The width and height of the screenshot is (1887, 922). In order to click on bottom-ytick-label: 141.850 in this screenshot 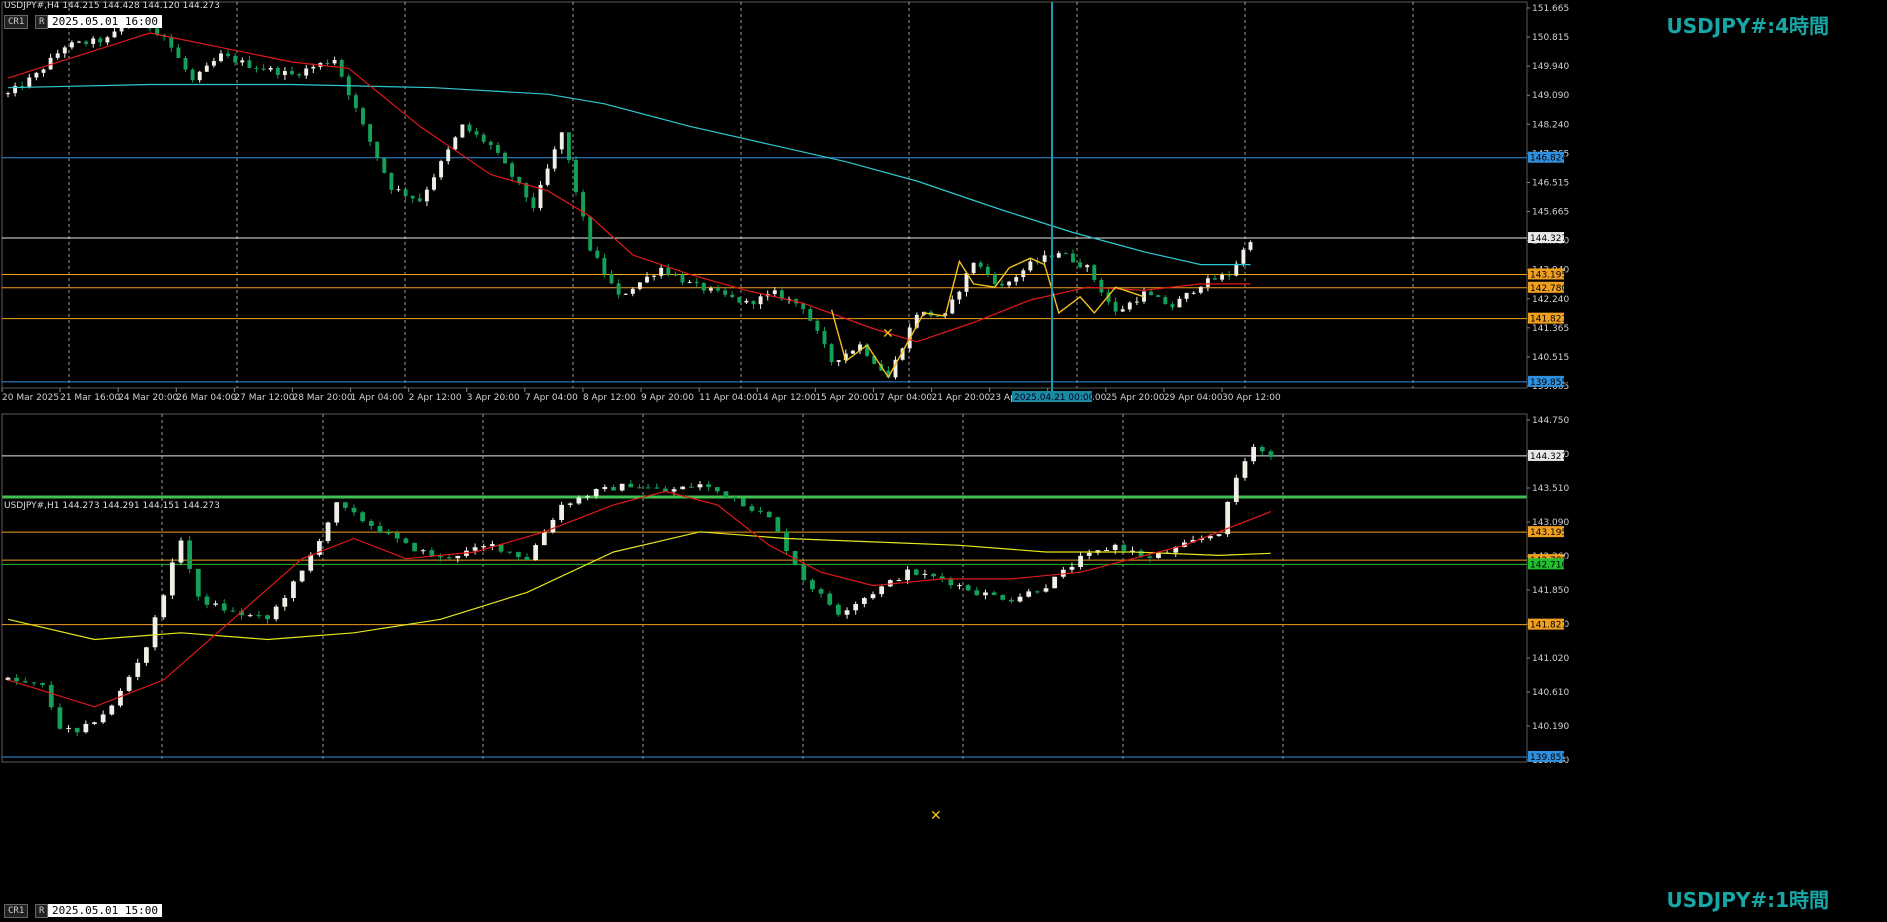, I will do `click(1550, 591)`.